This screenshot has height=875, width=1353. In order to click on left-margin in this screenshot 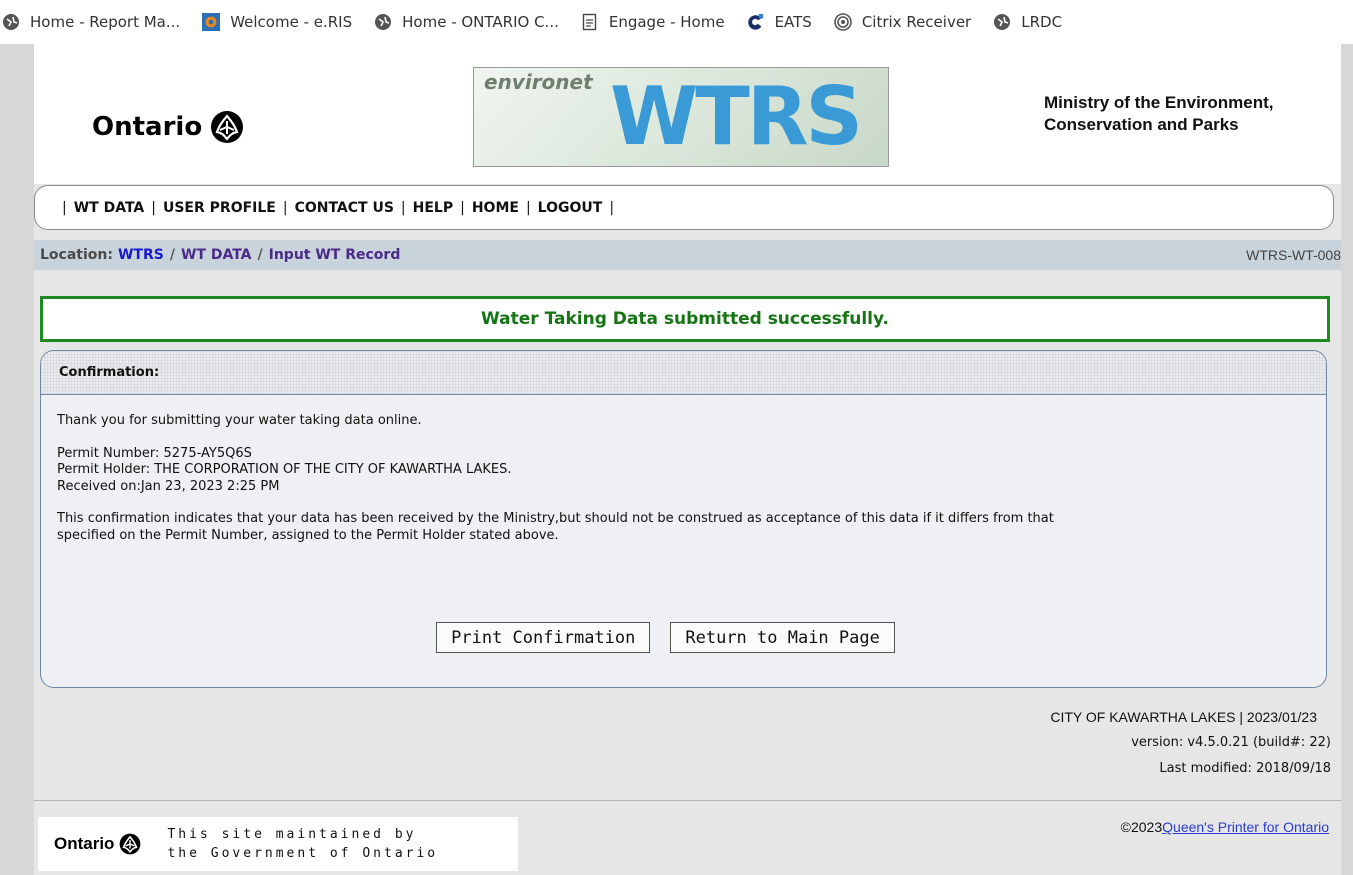, I will do `click(17, 459)`.